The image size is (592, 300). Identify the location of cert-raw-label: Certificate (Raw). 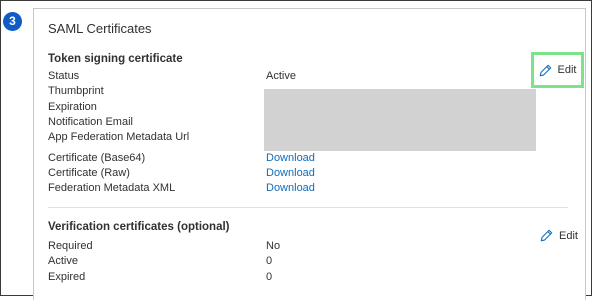
(89, 173).